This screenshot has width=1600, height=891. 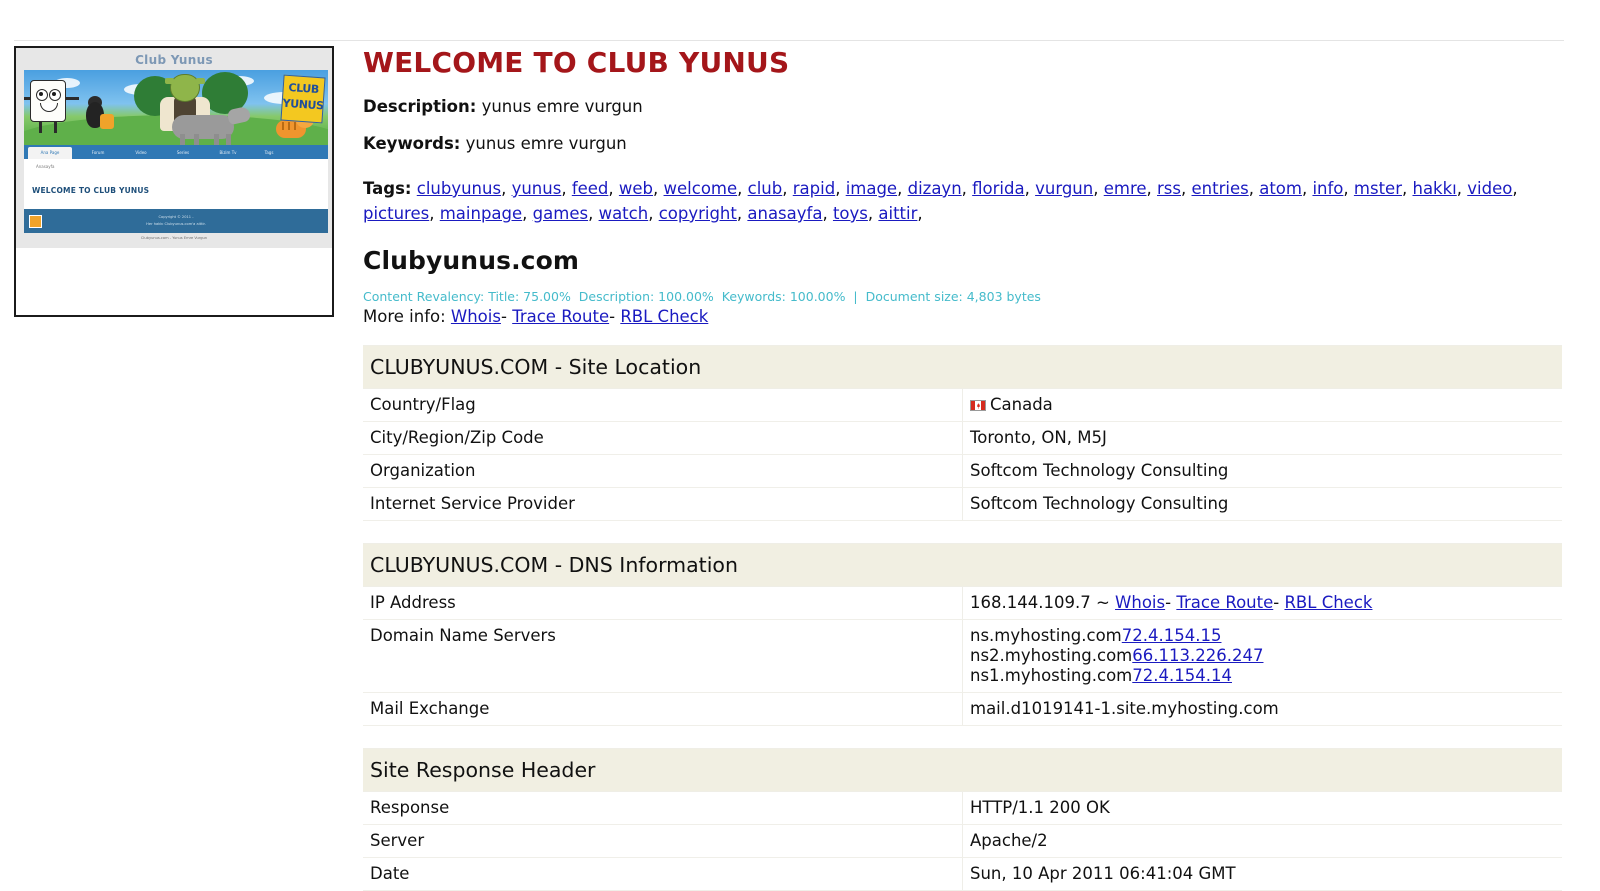 What do you see at coordinates (576, 62) in the screenshot?
I see `page-title: WELCOME TO CLUB YUNUS` at bounding box center [576, 62].